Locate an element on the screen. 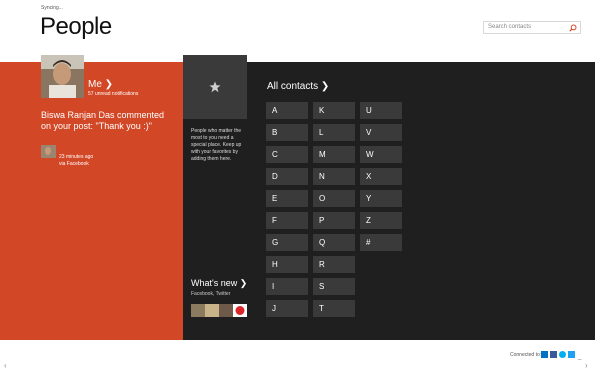  search-input: Search contacts is located at coordinates (509, 27).